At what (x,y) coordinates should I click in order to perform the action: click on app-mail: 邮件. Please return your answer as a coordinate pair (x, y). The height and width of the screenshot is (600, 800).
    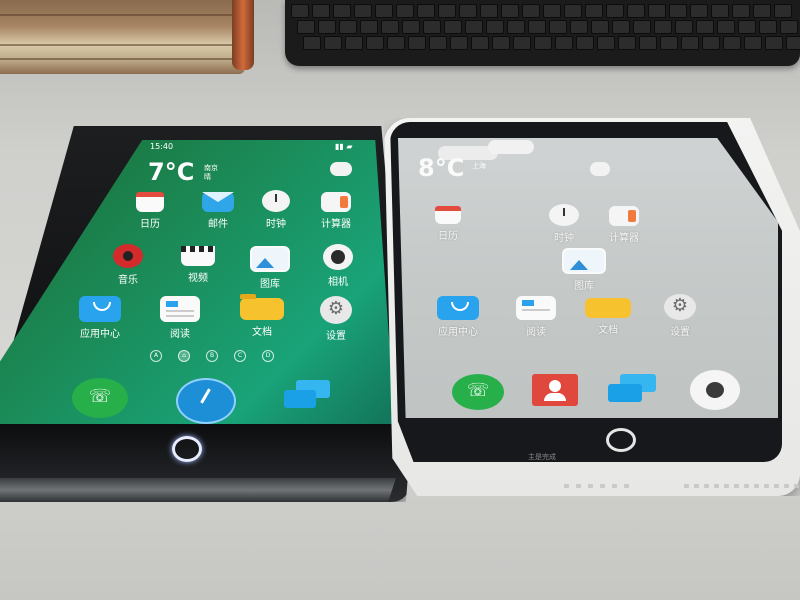
    Looking at the image, I should click on (218, 211).